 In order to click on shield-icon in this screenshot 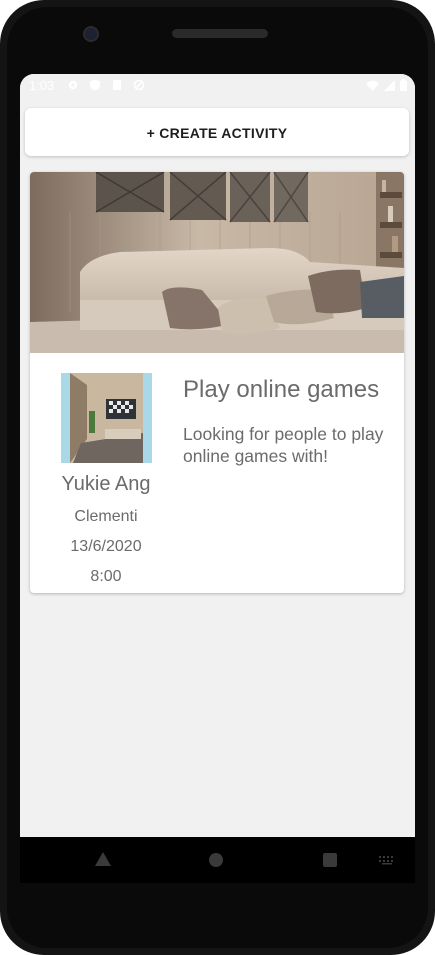, I will do `click(95, 85)`.